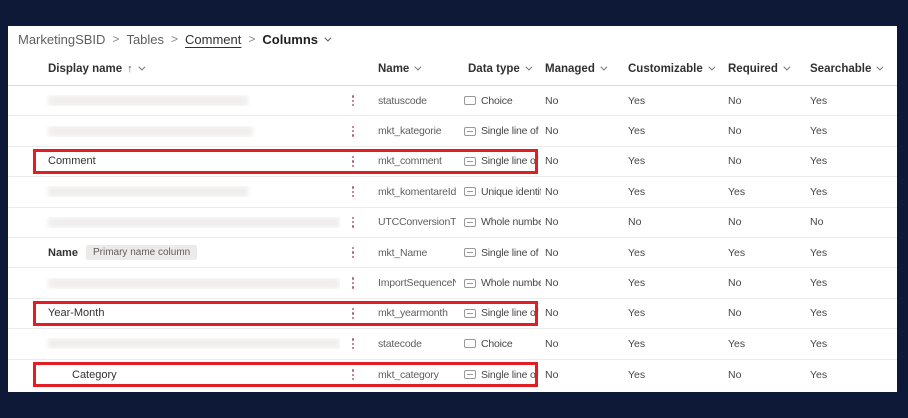 The height and width of the screenshot is (418, 908). What do you see at coordinates (851, 69) in the screenshot?
I see `header-searchable: Searchable` at bounding box center [851, 69].